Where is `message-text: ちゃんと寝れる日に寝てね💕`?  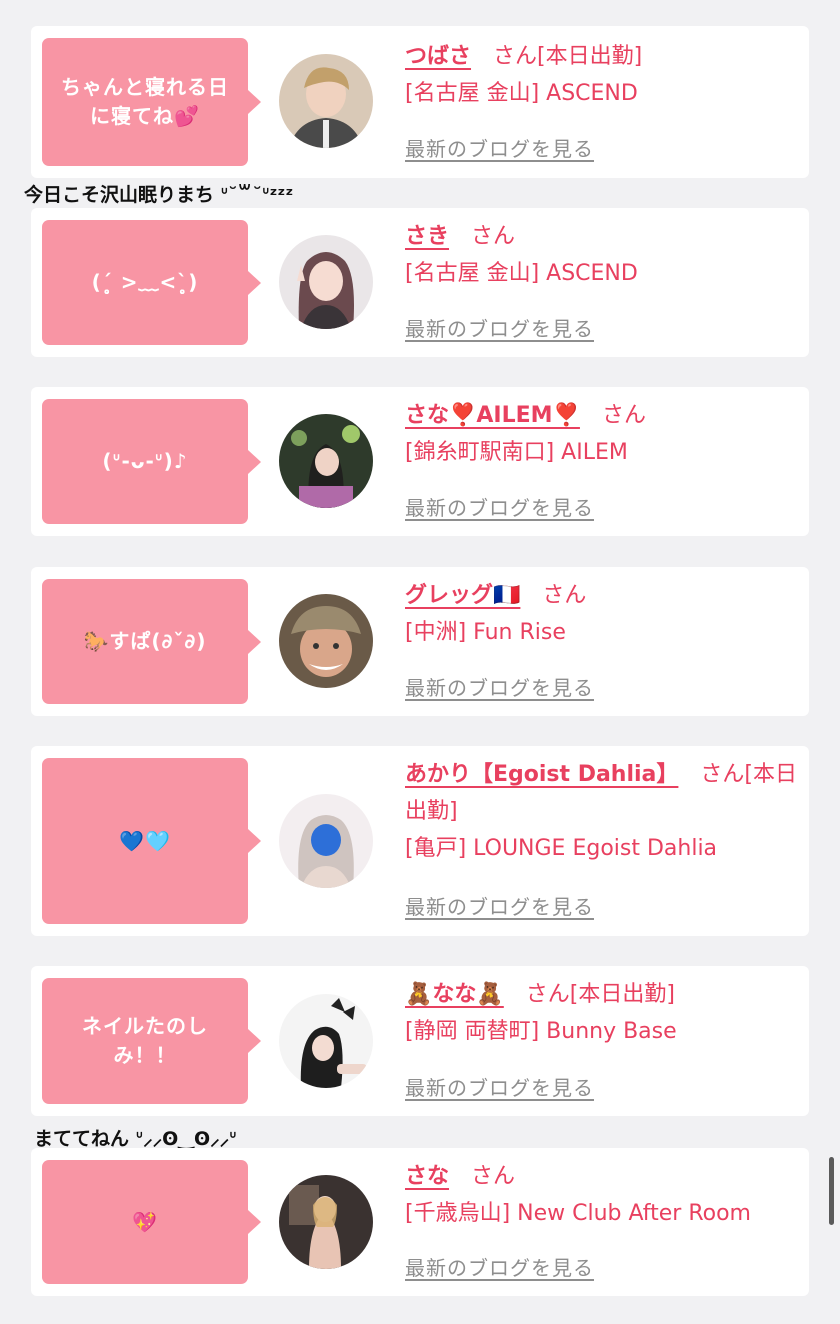 message-text: ちゃんと寝れる日に寝てね💕 is located at coordinates (145, 101).